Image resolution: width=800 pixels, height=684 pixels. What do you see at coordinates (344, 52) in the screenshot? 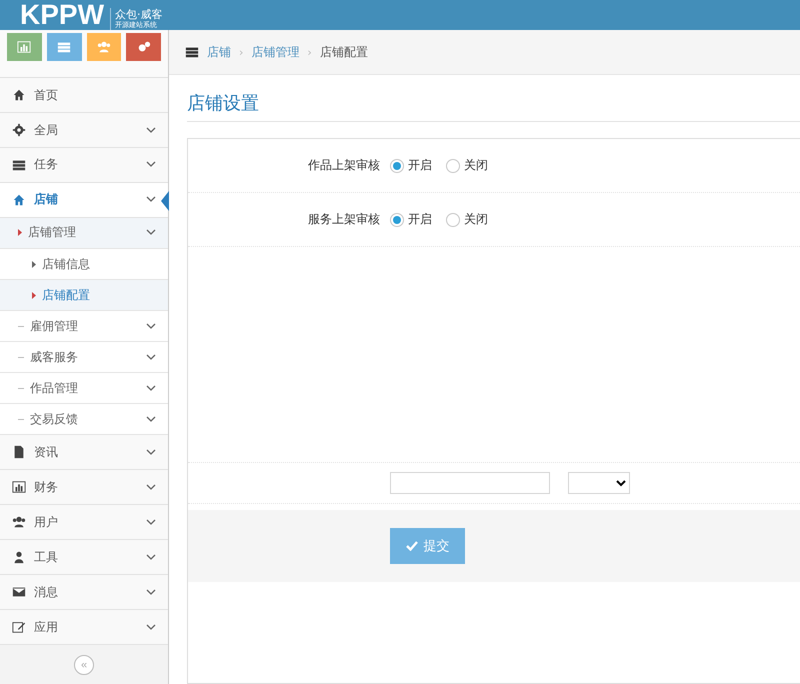
I see `breadcrumb-link: 店铺配置` at bounding box center [344, 52].